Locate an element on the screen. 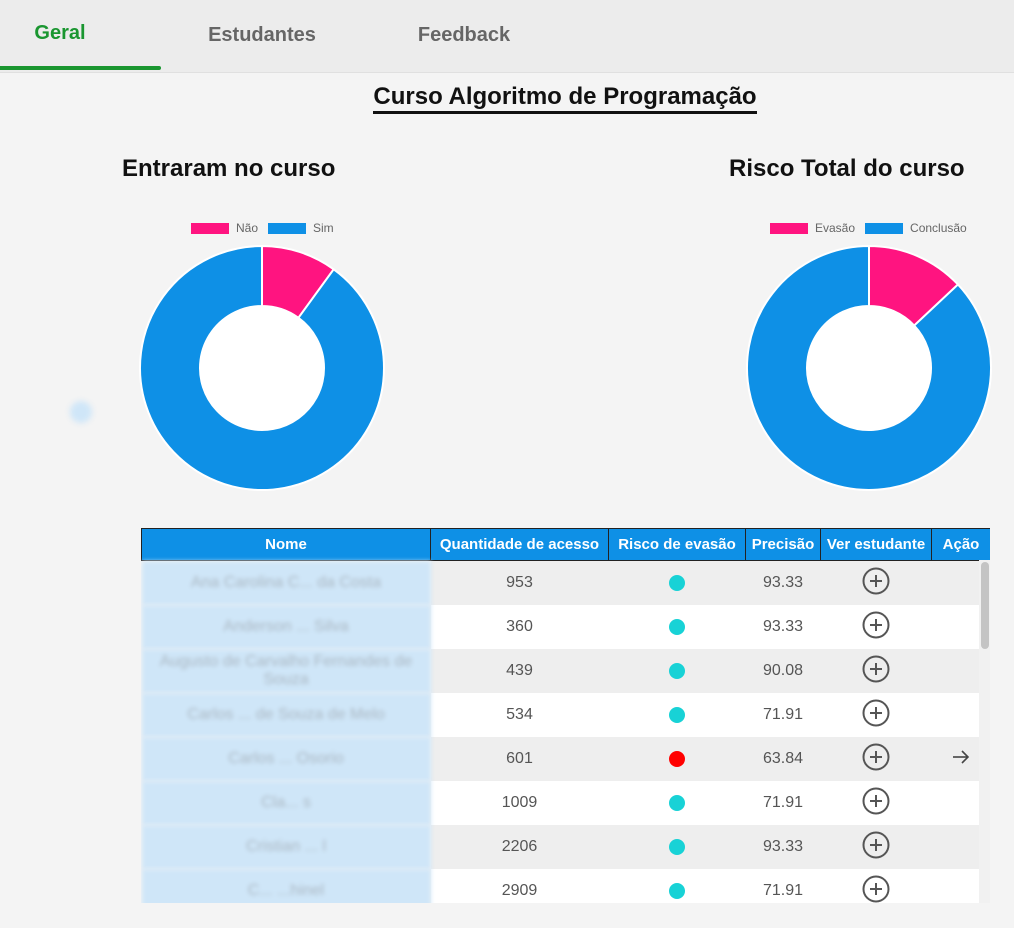 This screenshot has width=1014, height=928. legend-item-evasao: Evasão is located at coordinates (812, 228).